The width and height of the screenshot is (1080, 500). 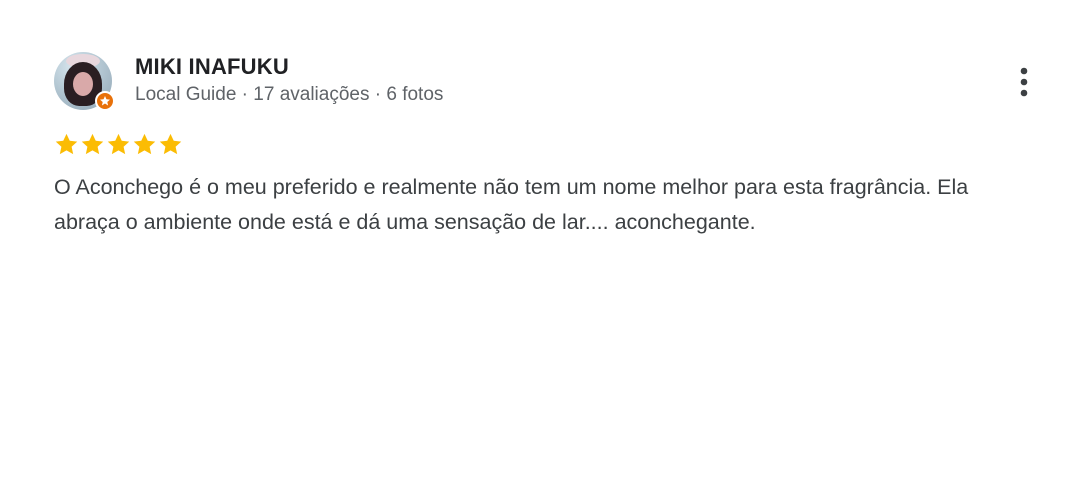 What do you see at coordinates (105, 101) in the screenshot?
I see `local-guide-badge-icon` at bounding box center [105, 101].